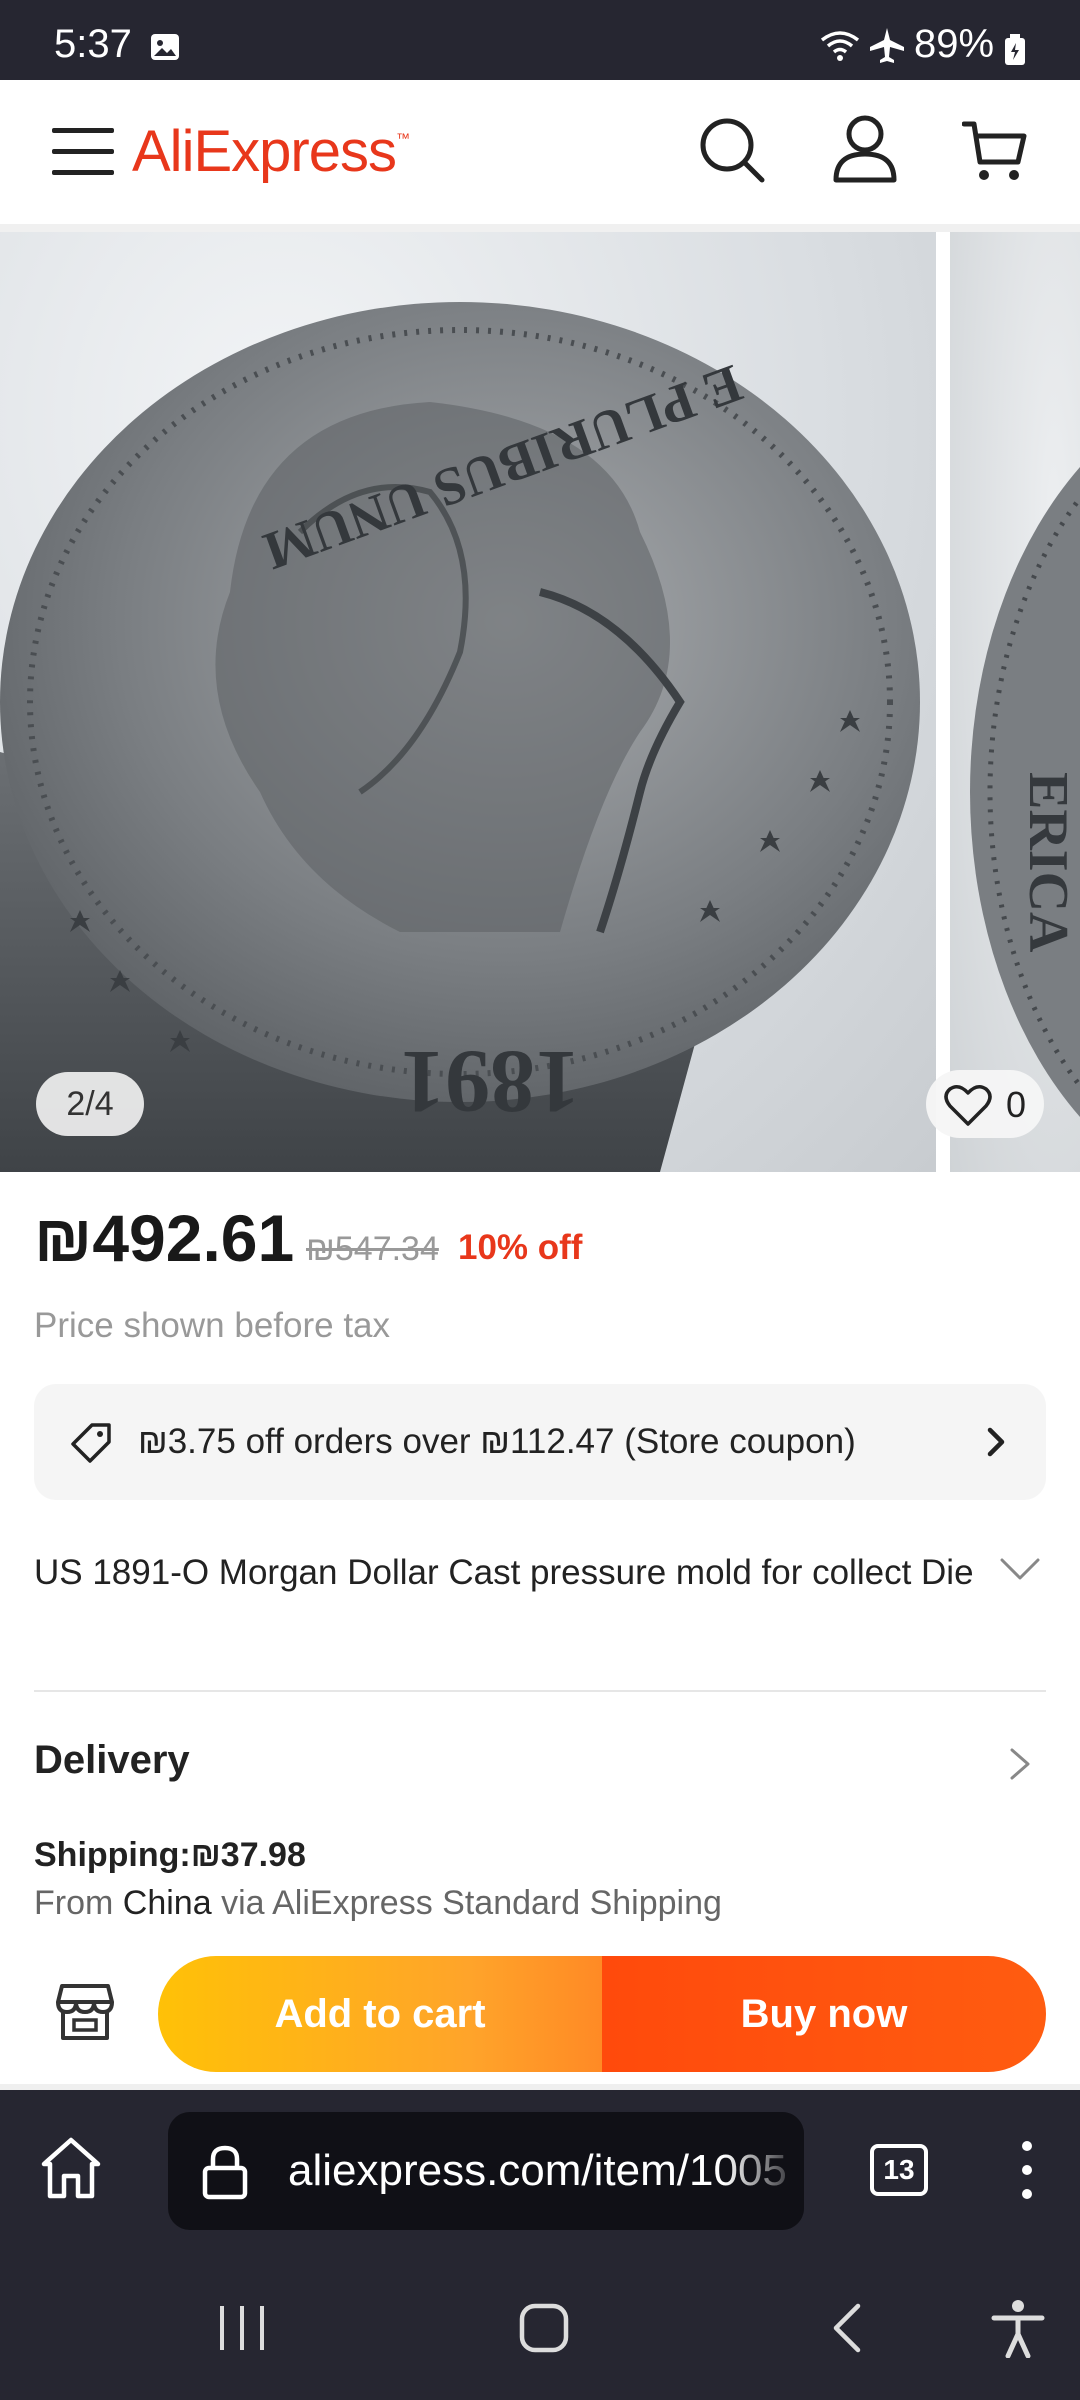 This screenshot has height=2400, width=1080. I want to click on airplane-icon, so click(887, 45).